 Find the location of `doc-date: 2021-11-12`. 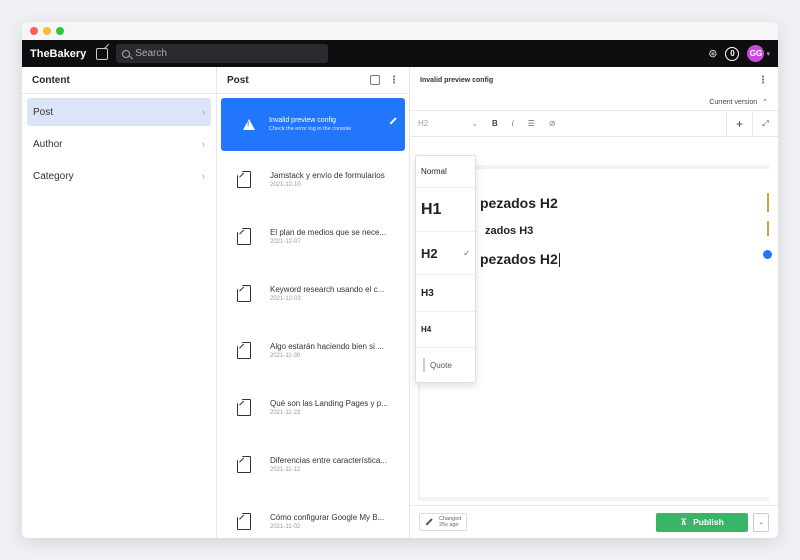

doc-date: 2021-11-12 is located at coordinates (285, 470).